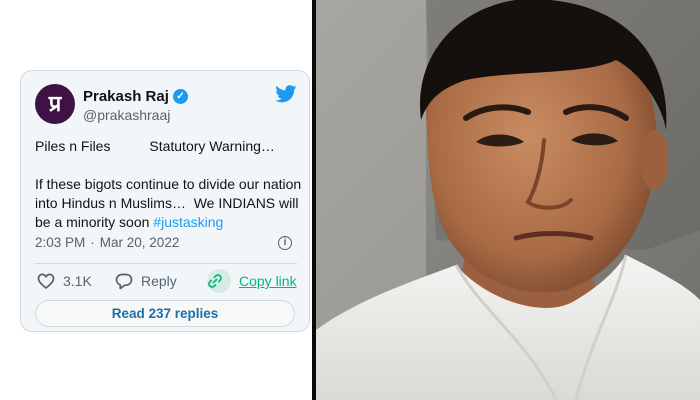 The image size is (700, 400). Describe the element at coordinates (60, 242) in the screenshot. I see `tweet-time: 2:03 PM` at that location.